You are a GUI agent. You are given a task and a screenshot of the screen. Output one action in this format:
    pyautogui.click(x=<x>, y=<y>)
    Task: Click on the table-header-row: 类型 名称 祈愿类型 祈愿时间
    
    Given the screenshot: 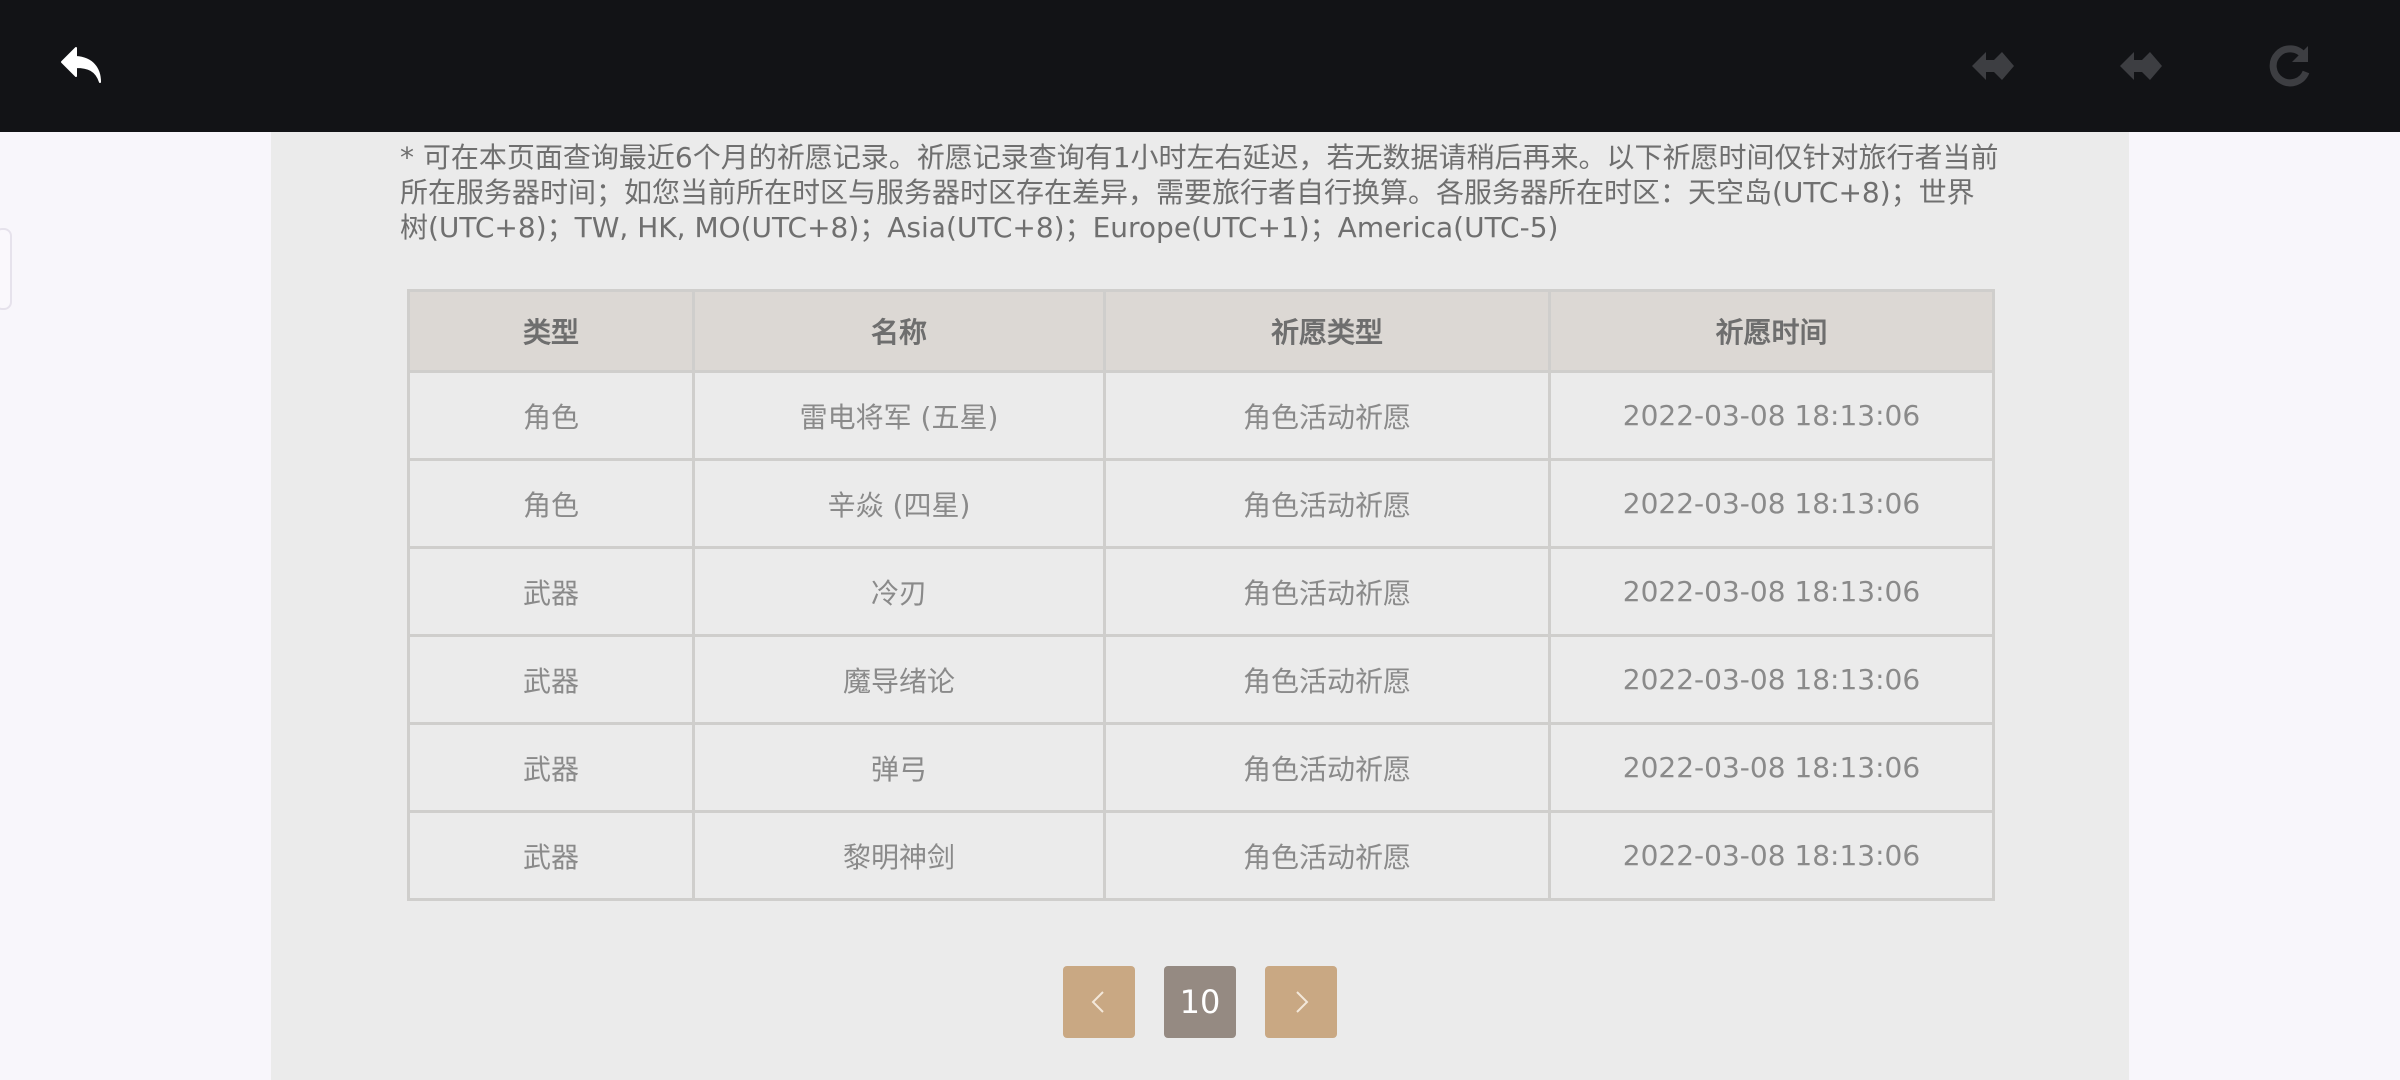 What is the action you would take?
    pyautogui.click(x=1201, y=331)
    